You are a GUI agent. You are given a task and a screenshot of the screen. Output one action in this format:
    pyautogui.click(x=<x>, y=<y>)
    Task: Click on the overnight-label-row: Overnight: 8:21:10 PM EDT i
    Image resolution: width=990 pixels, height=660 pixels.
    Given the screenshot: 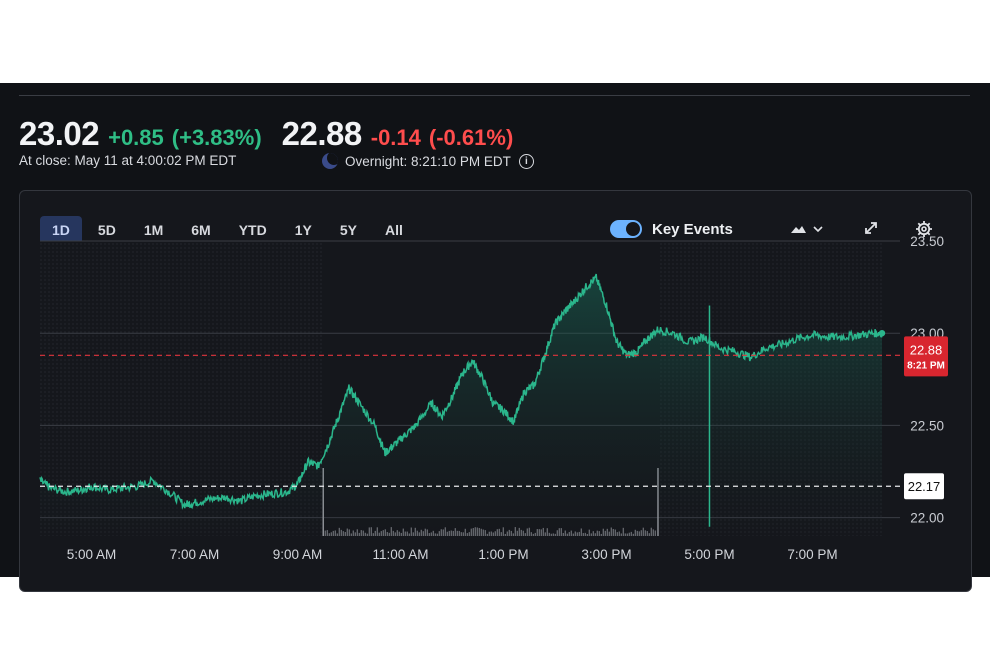 What is the action you would take?
    pyautogui.click(x=428, y=161)
    